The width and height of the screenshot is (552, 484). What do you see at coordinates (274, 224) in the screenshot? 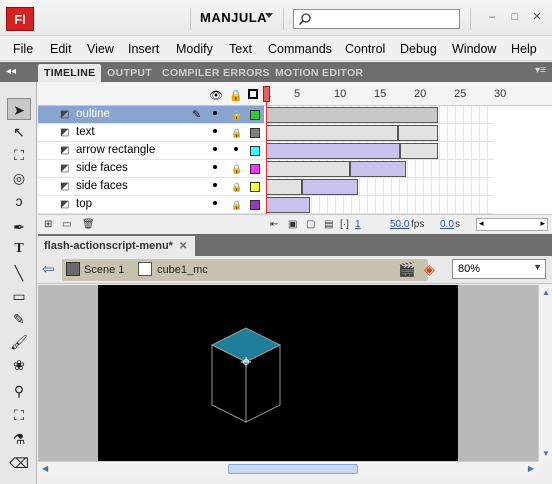
I see `center-frame-icon: ⇤` at bounding box center [274, 224].